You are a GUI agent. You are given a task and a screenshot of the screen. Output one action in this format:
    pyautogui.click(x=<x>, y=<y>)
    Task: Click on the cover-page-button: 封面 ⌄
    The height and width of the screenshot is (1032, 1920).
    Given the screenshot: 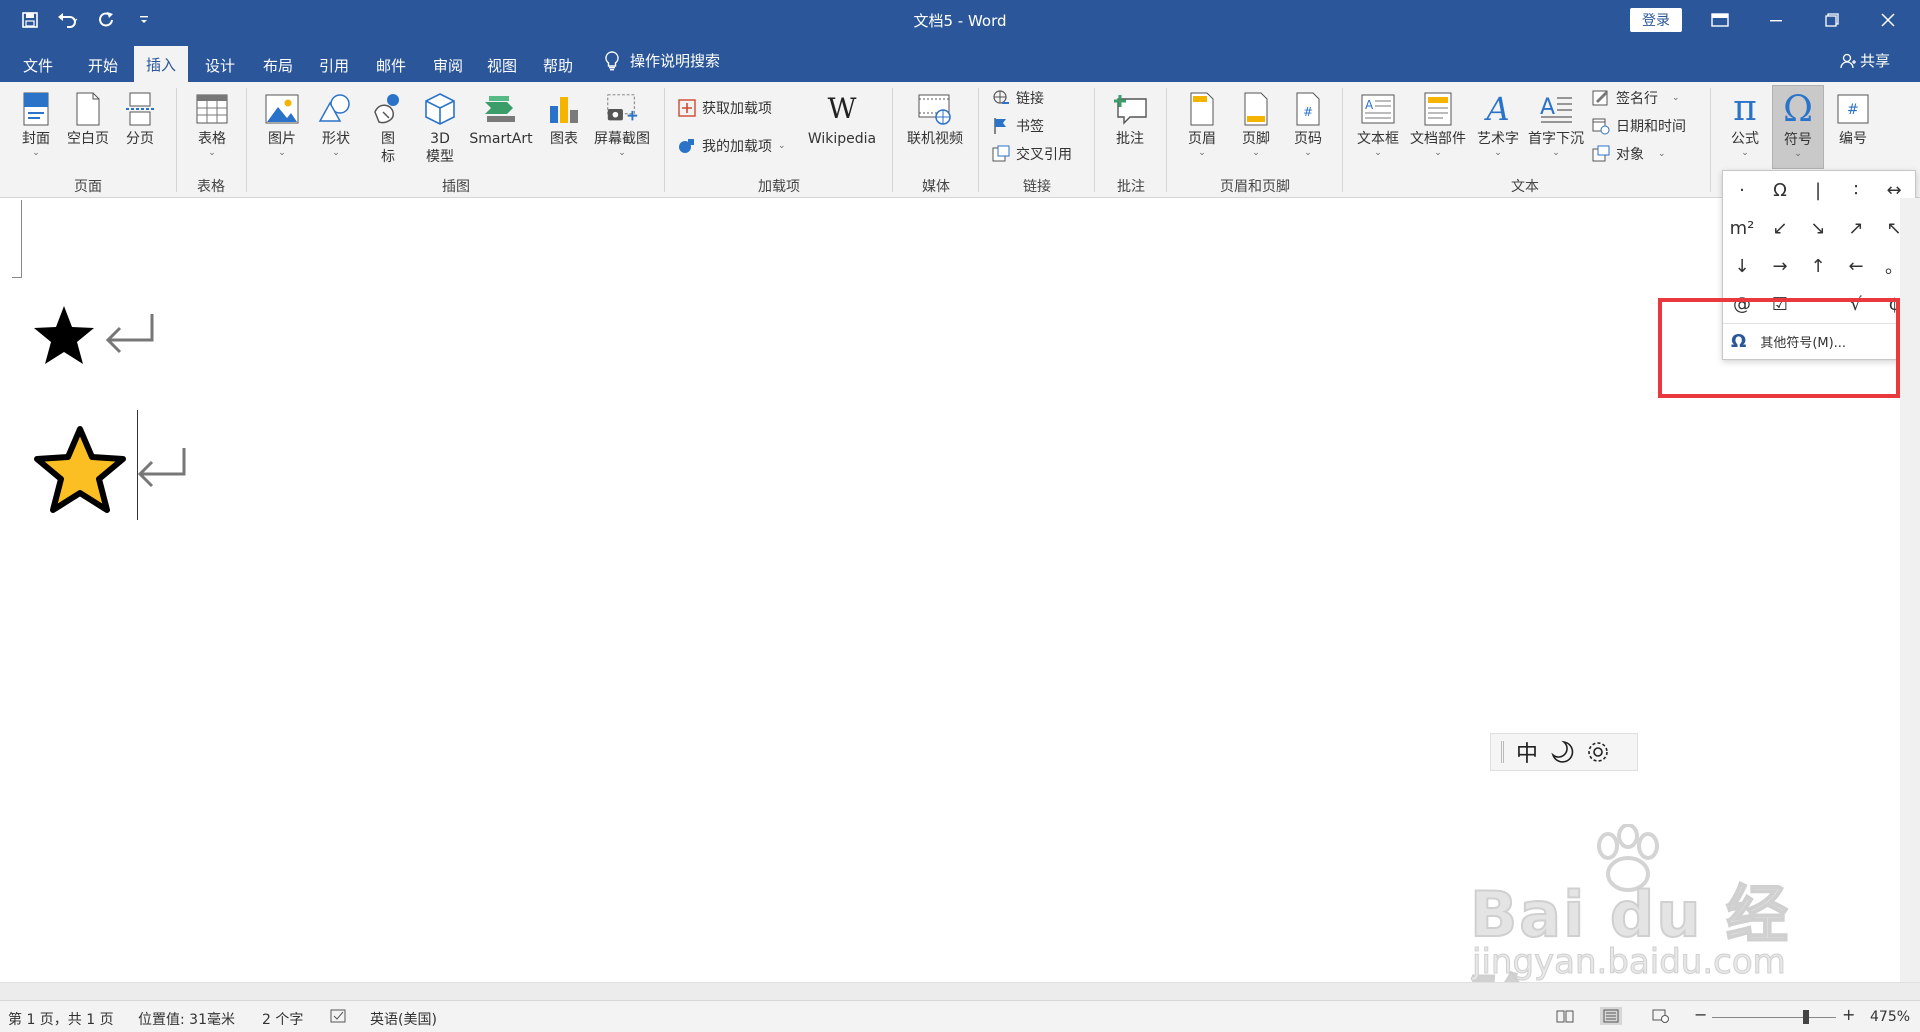 What is the action you would take?
    pyautogui.click(x=36, y=124)
    